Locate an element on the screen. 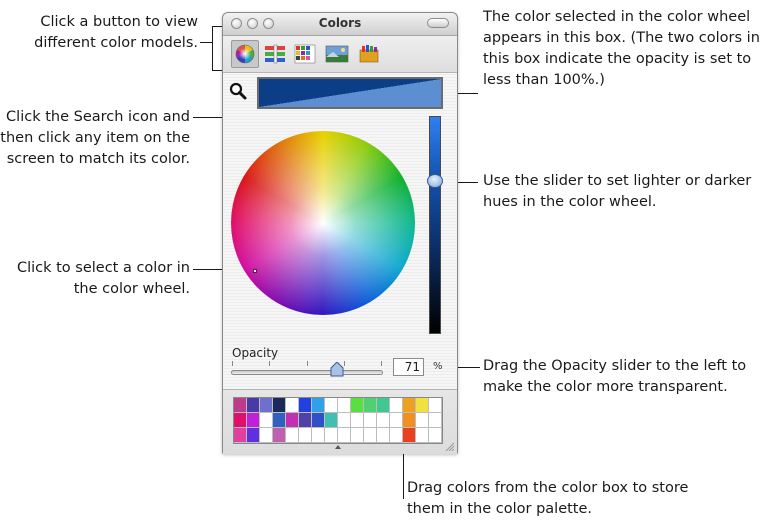 Image resolution: width=775 pixels, height=521 pixels. color-sliders-mode-button is located at coordinates (275, 54).